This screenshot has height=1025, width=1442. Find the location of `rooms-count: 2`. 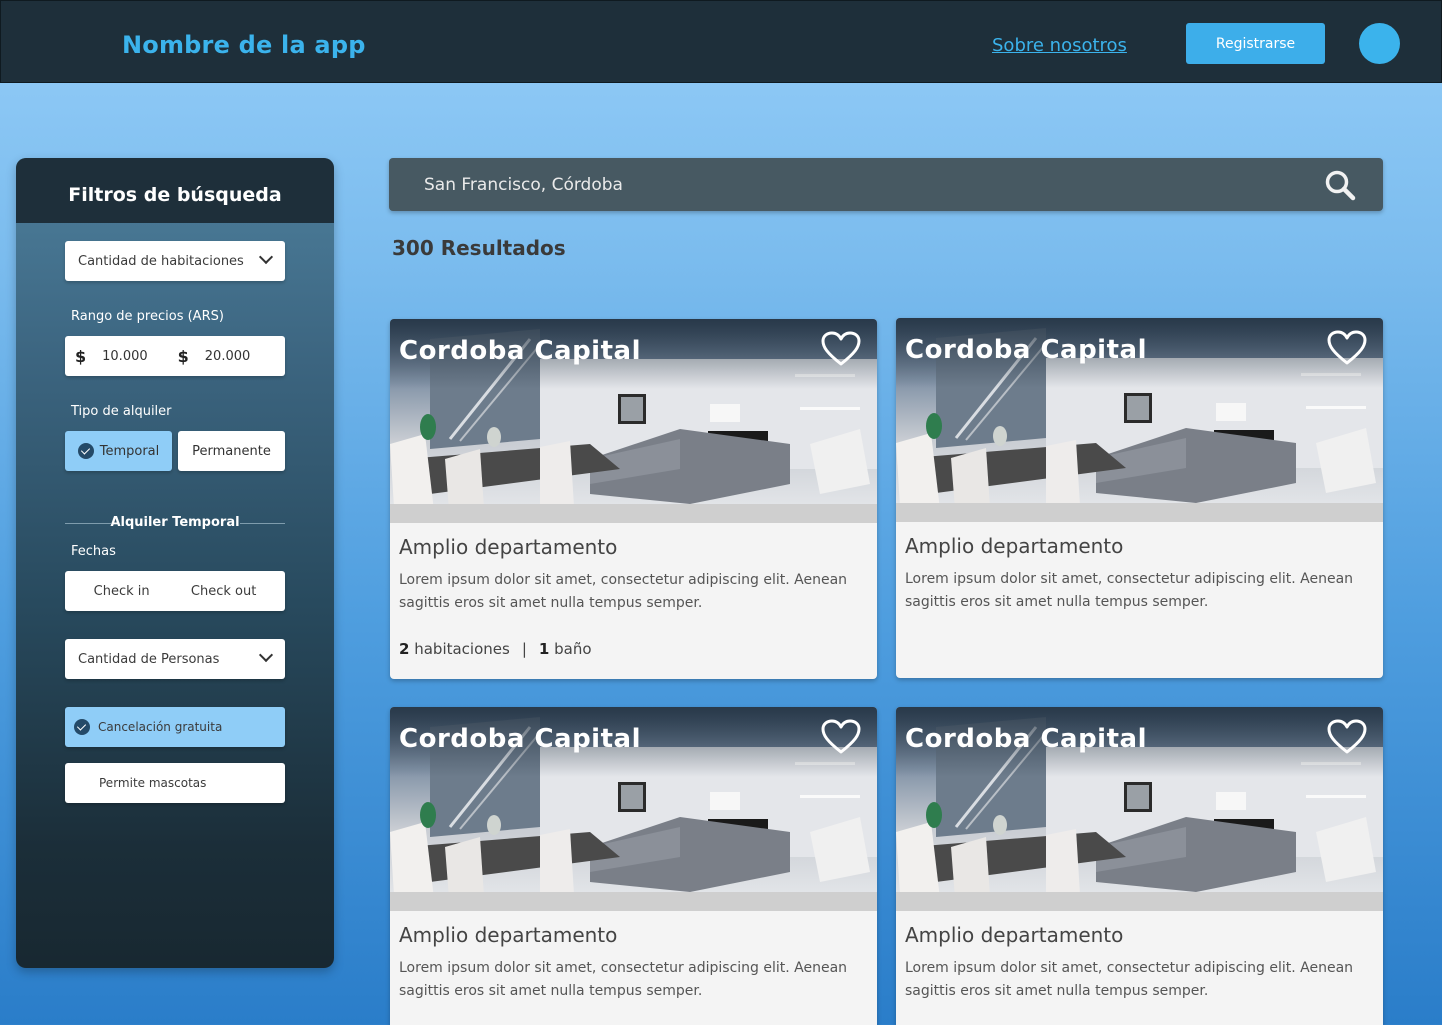

rooms-count: 2 is located at coordinates (404, 649).